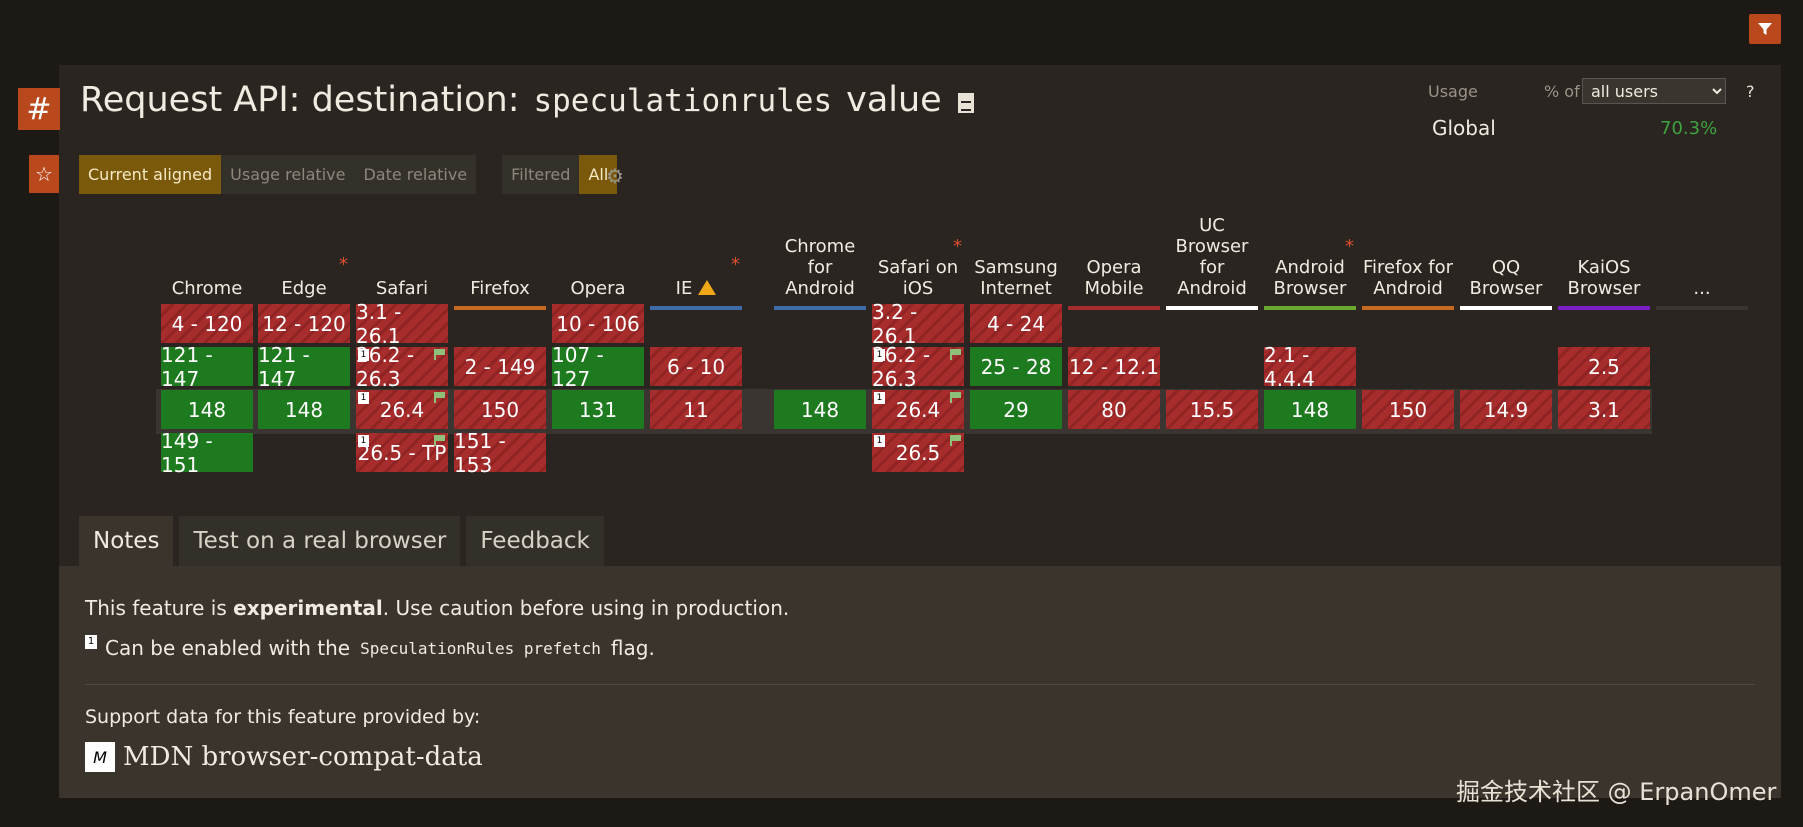  What do you see at coordinates (500, 366) in the screenshot?
I see `support-cell: 2 - 149` at bounding box center [500, 366].